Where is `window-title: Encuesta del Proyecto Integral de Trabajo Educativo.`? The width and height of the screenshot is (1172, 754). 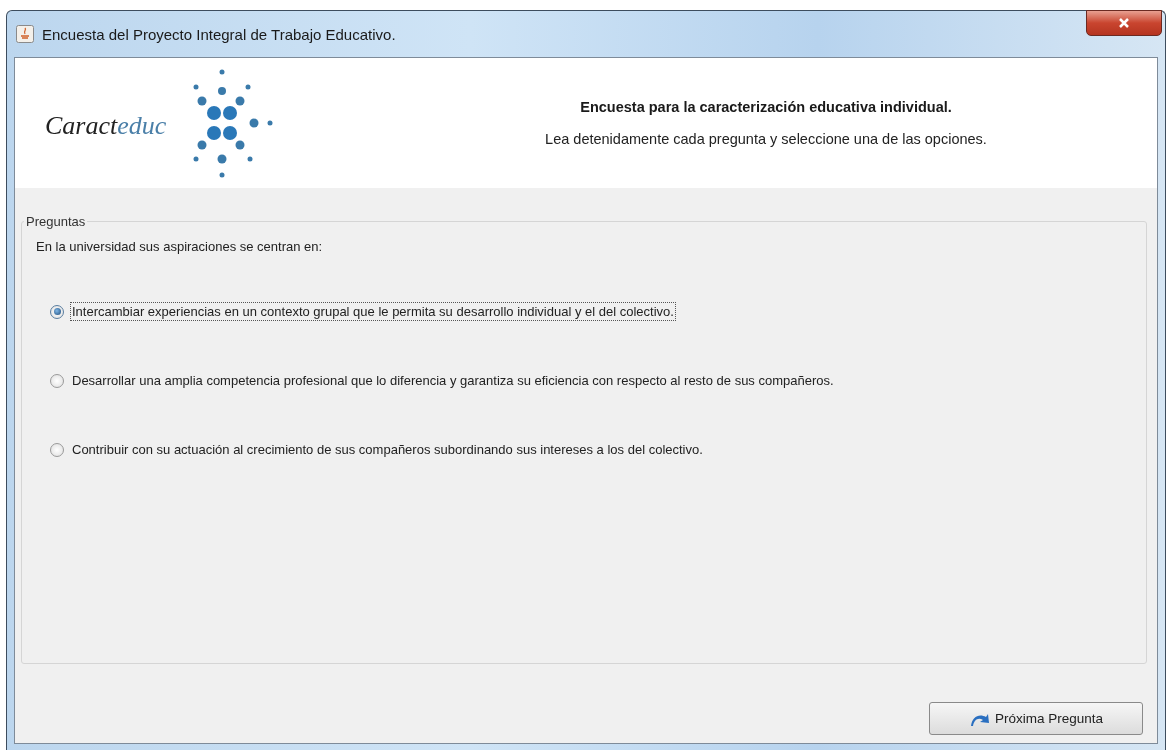 window-title: Encuesta del Proyecto Integral de Trabajo Educativo. is located at coordinates (219, 34).